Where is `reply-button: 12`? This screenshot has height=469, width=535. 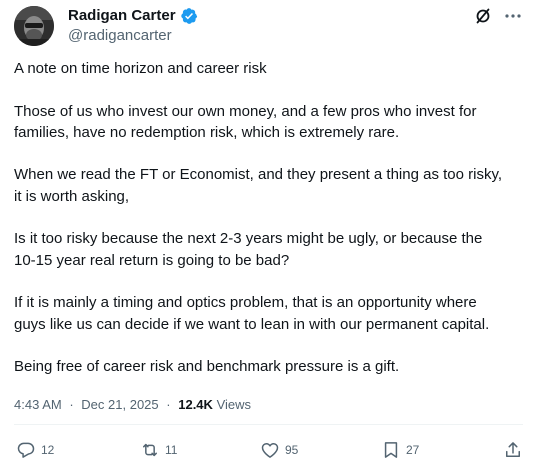 reply-button: 12 is located at coordinates (35, 450).